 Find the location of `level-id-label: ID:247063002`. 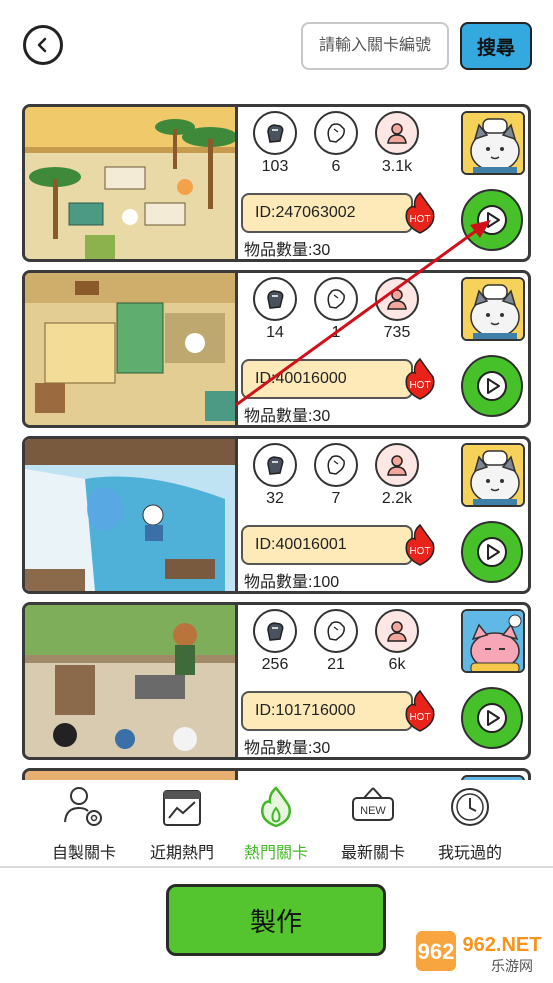

level-id-label: ID:247063002 is located at coordinates (327, 213).